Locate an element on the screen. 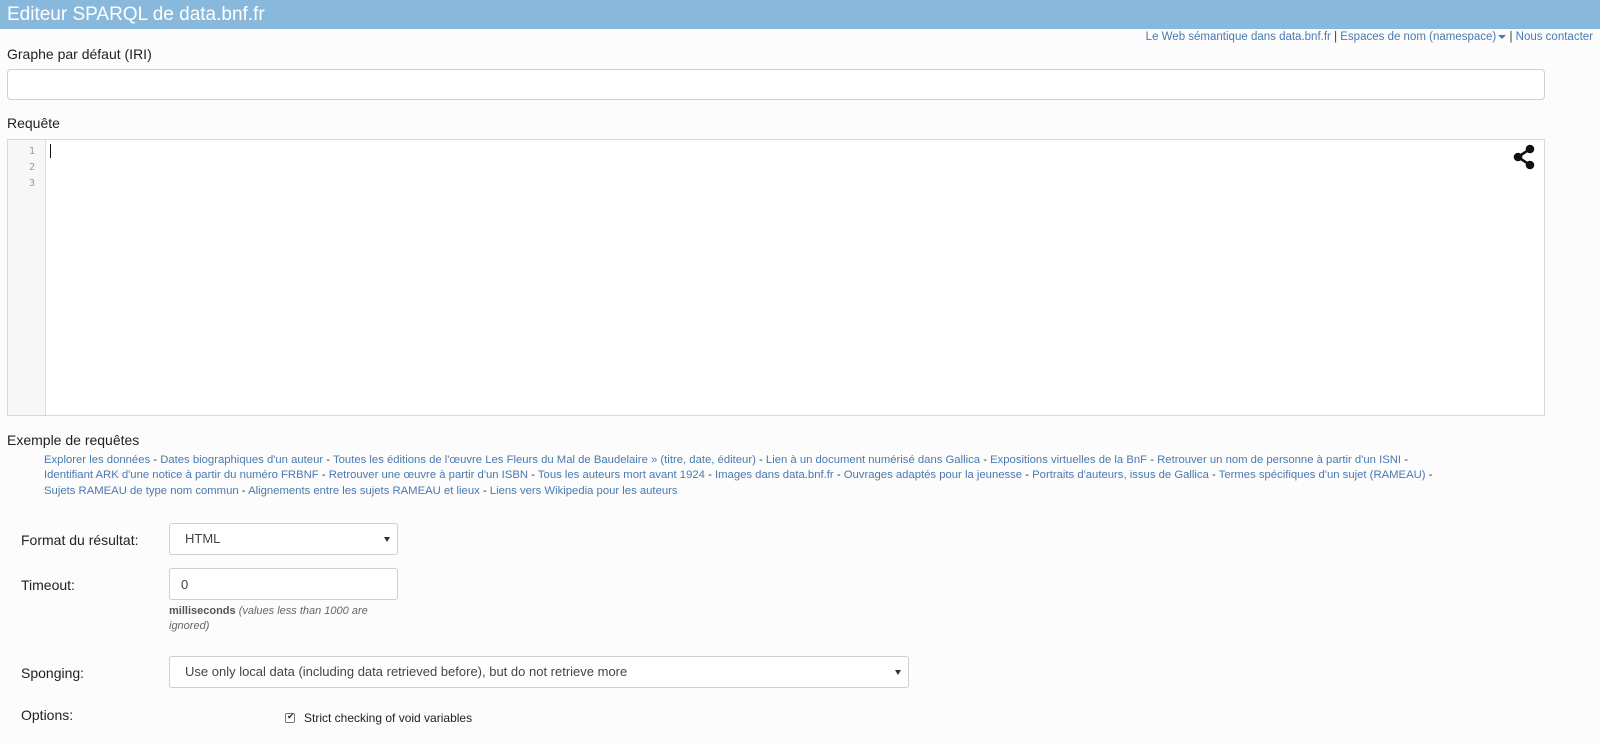 This screenshot has height=743, width=1600. example-query-link: Liens vers Wikipedia pour les auteurs is located at coordinates (584, 491).